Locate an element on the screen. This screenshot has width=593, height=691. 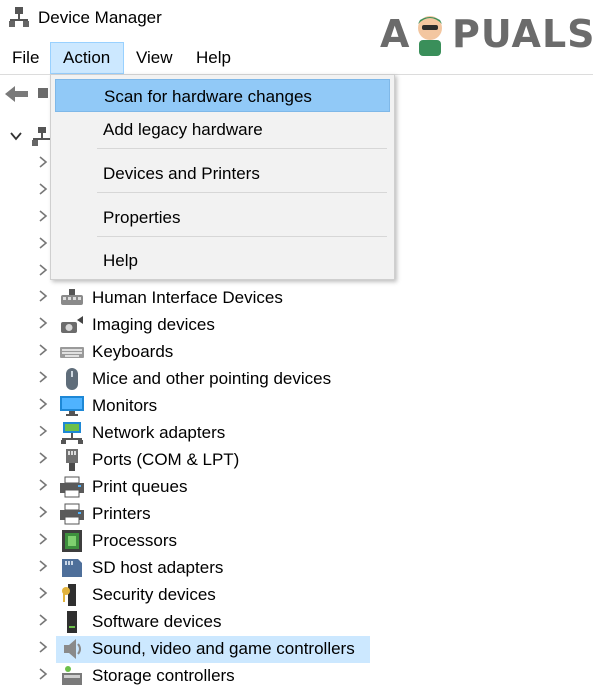
mouse-icon is located at coordinates (72, 379).